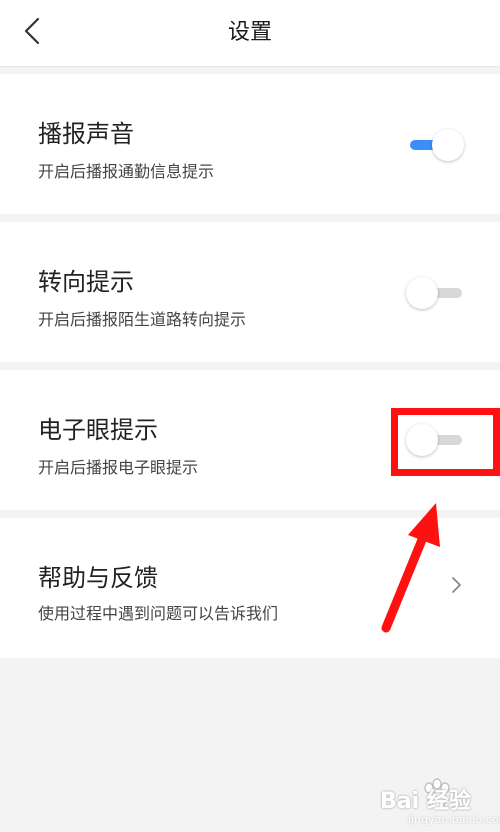 The height and width of the screenshot is (832, 500). Describe the element at coordinates (126, 171) in the screenshot. I see `setting-description: 开启后播报通勤信息提示` at that location.